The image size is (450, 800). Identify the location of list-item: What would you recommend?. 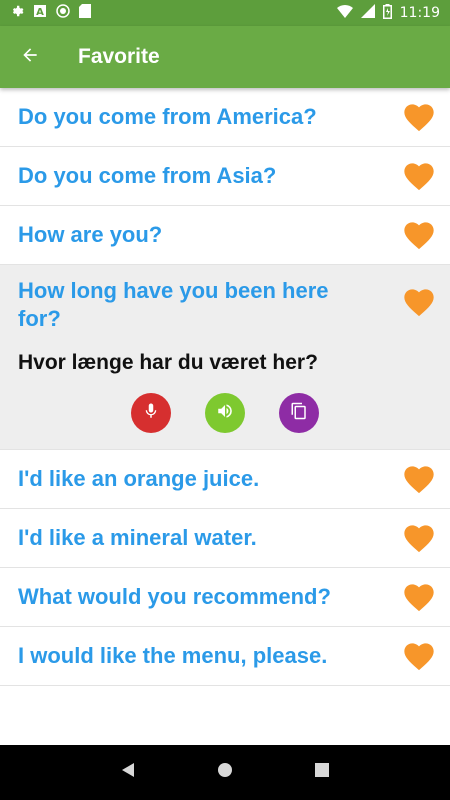
(225, 597).